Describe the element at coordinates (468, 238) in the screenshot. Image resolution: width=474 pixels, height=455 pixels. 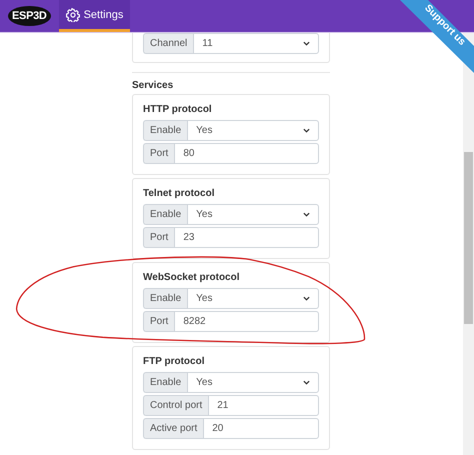
I see `scroll-thumb` at that location.